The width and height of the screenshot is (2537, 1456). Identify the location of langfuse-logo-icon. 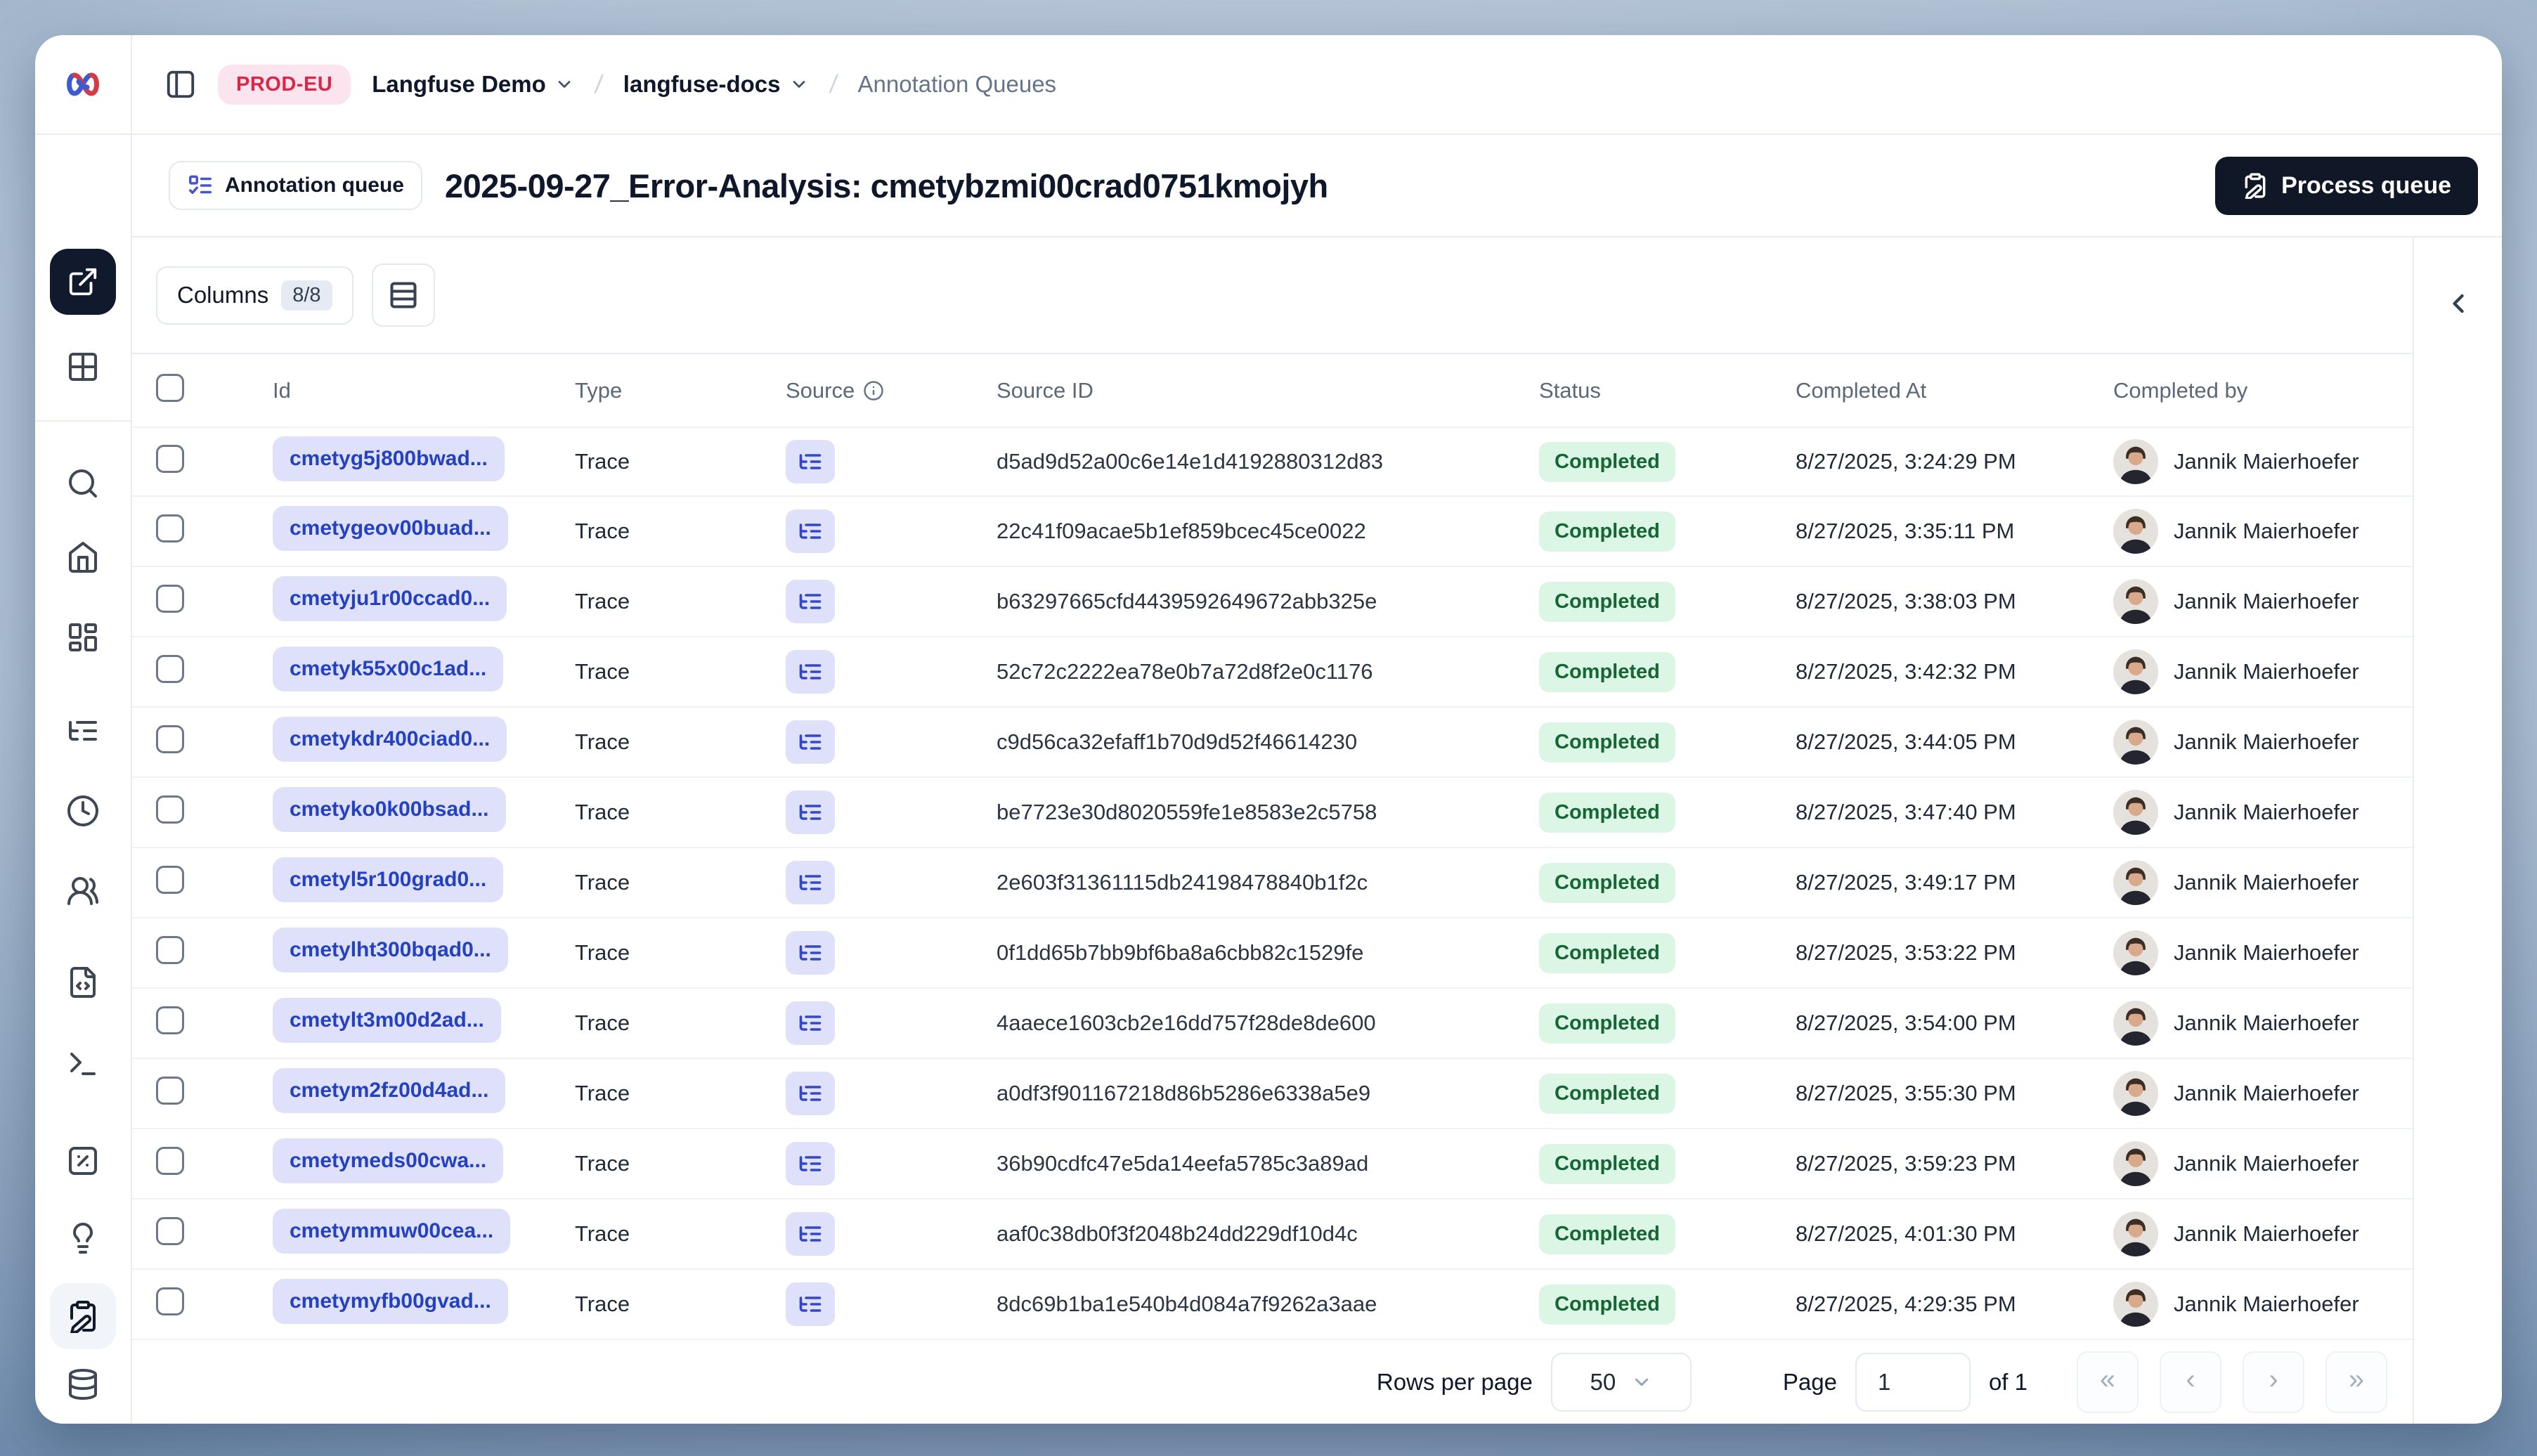
(83, 84).